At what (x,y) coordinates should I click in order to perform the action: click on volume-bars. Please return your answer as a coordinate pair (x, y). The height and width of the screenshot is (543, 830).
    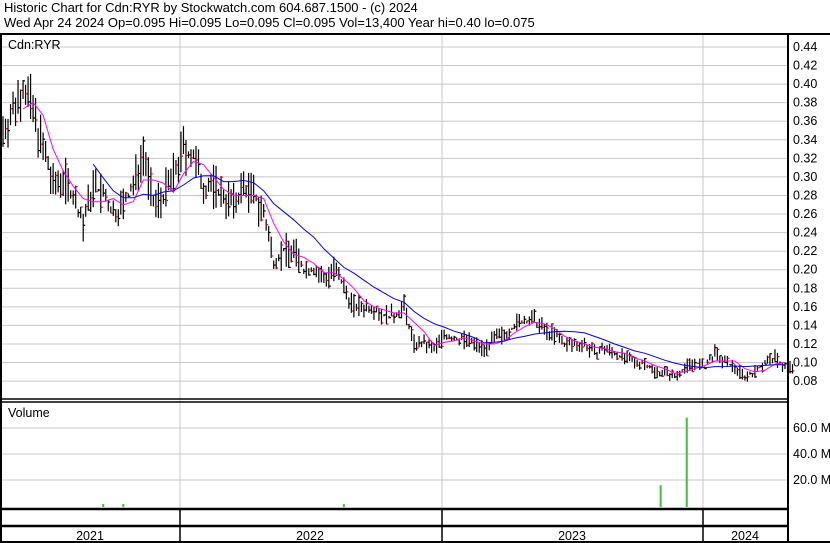
    Looking at the image, I should click on (395, 462).